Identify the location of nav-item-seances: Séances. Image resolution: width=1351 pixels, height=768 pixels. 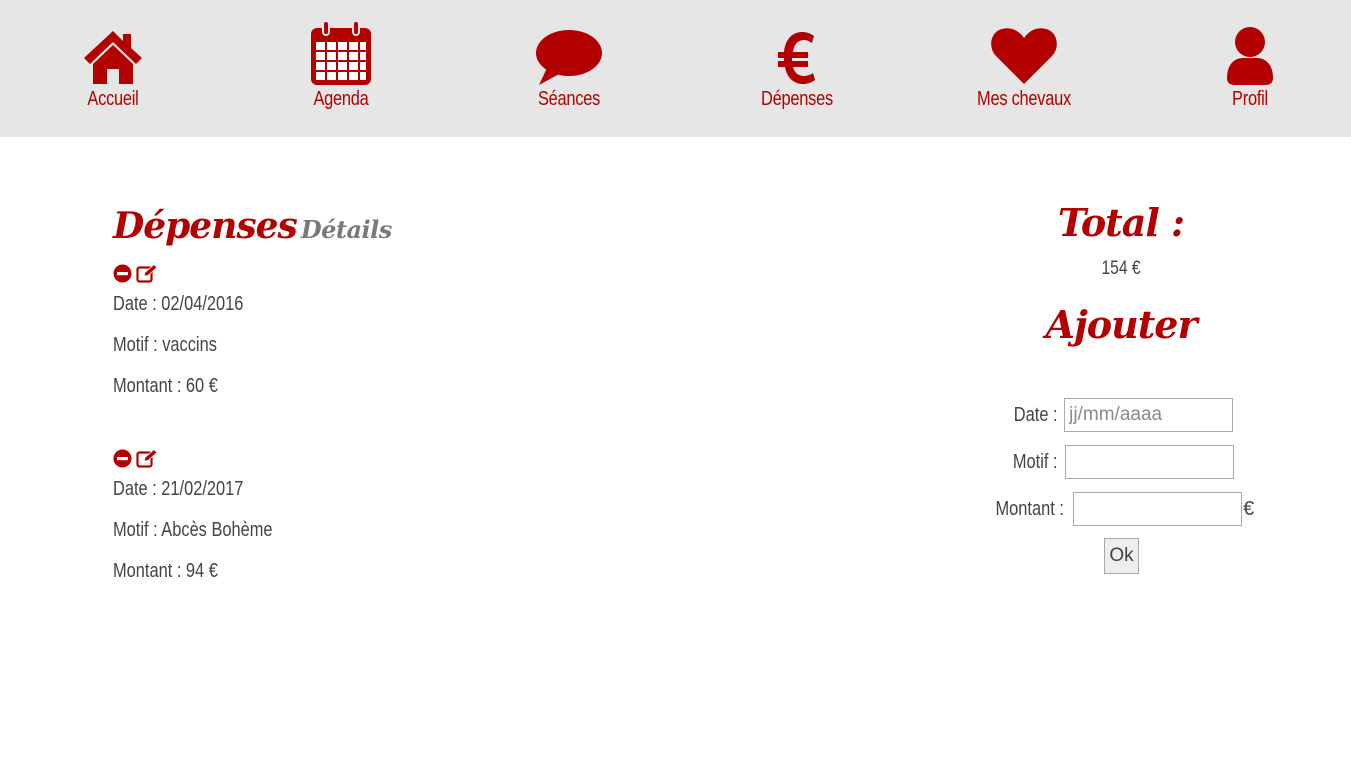
(569, 68).